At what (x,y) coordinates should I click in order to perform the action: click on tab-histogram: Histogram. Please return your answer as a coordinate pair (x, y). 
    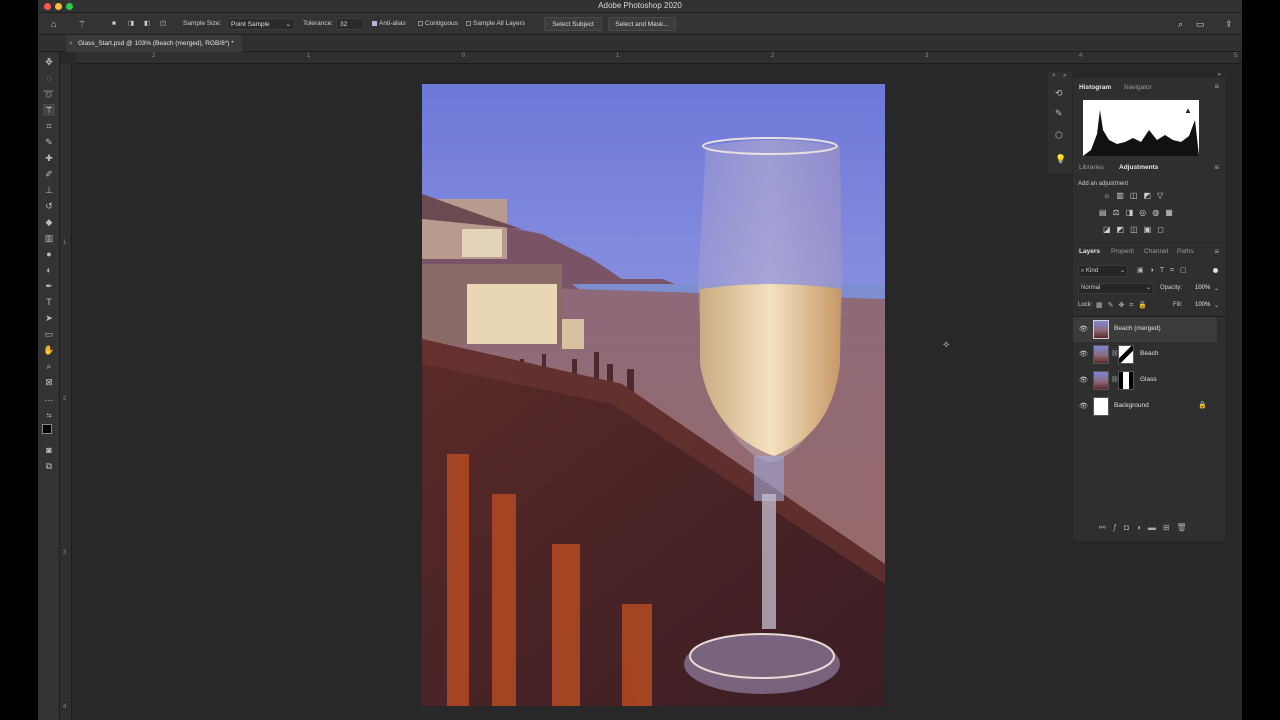
    Looking at the image, I should click on (1095, 87).